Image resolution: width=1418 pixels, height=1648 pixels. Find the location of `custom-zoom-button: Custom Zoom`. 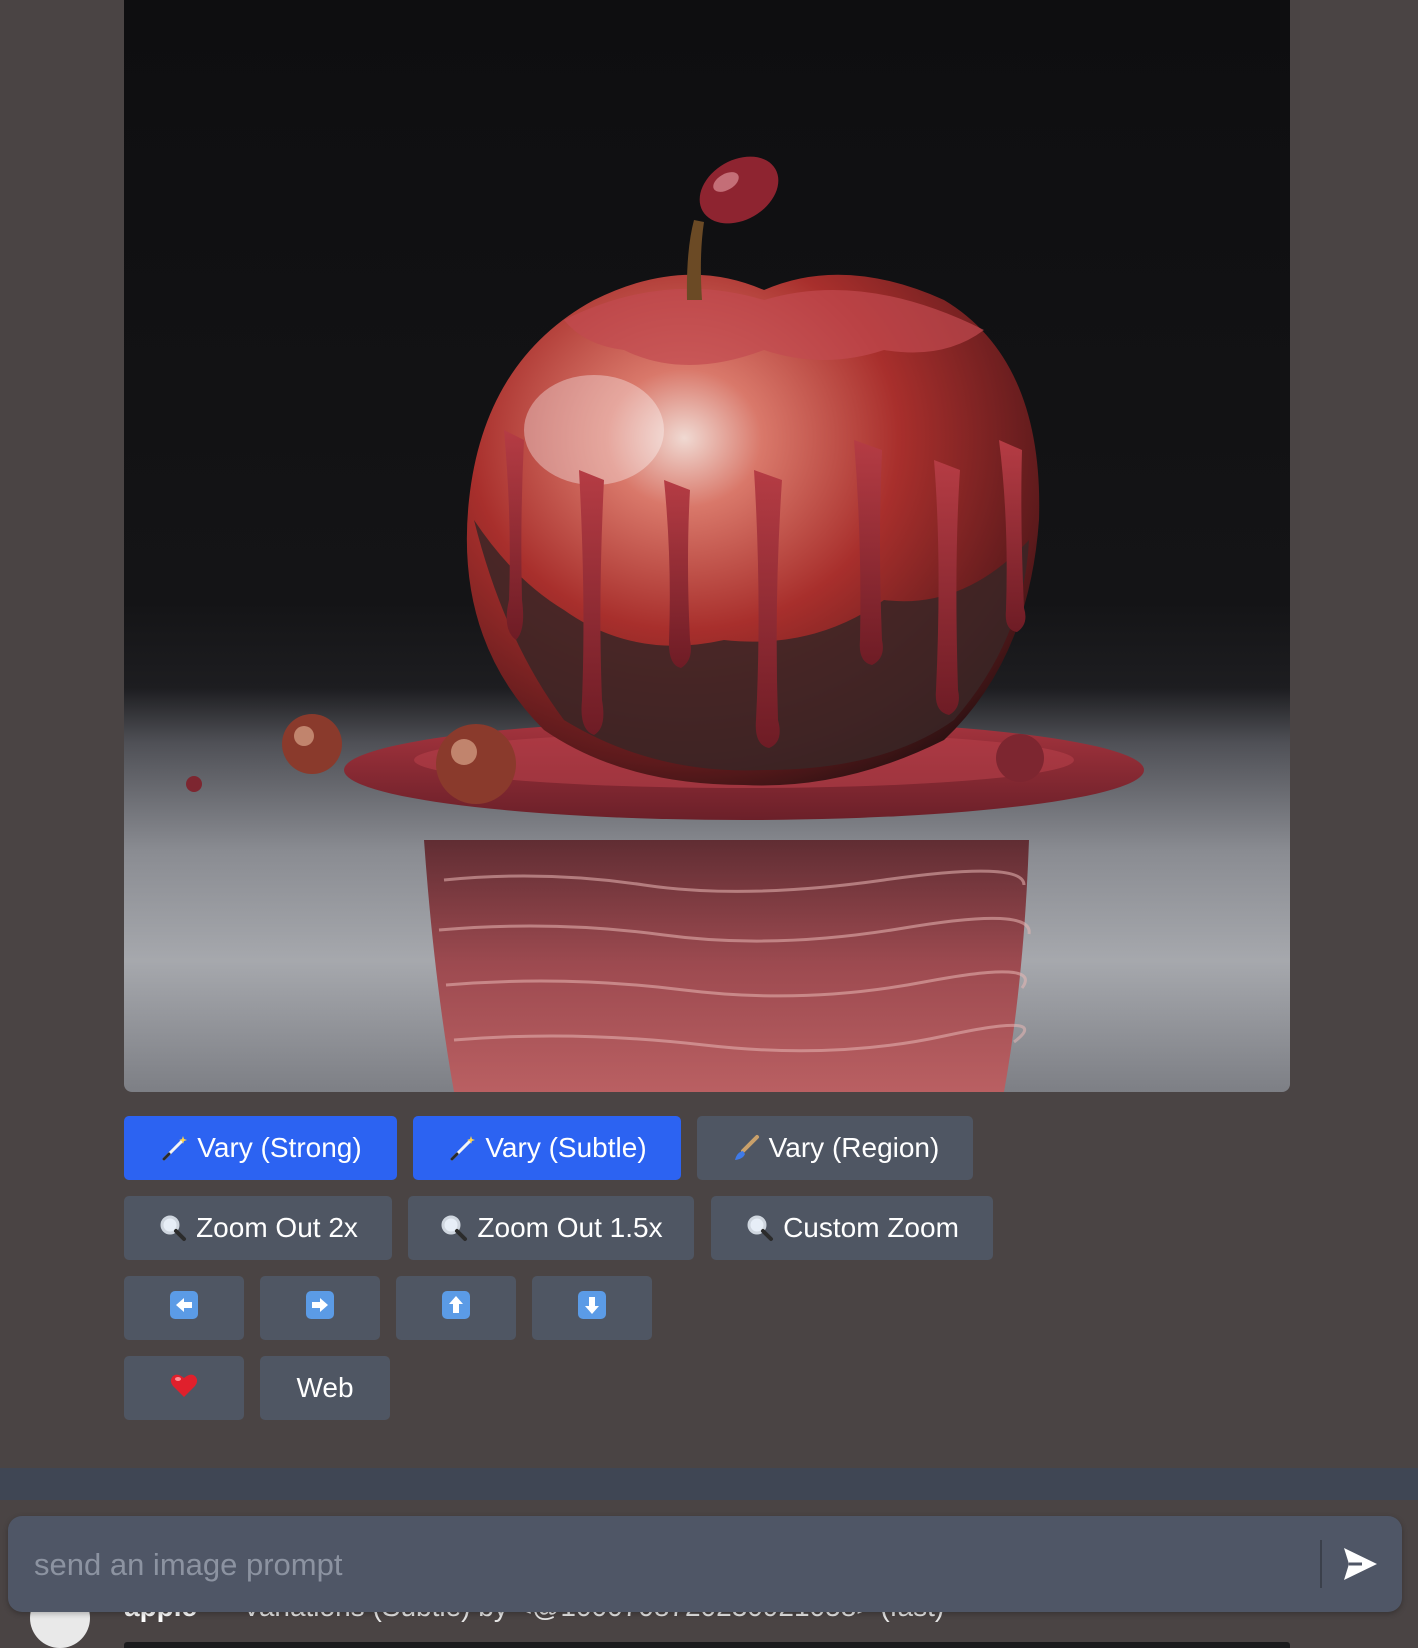

custom-zoom-button: Custom Zoom is located at coordinates (852, 1228).